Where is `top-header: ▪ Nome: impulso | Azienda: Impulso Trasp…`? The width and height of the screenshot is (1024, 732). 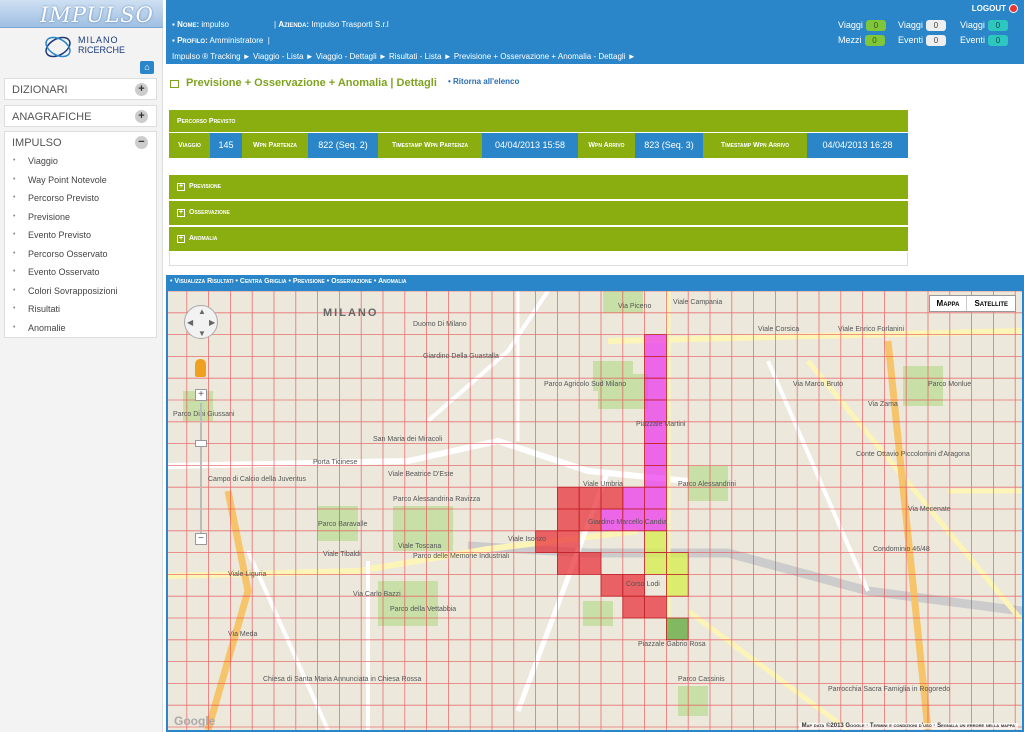
top-header: ▪ Nome: impulso | Azienda: Impulso Trasp… is located at coordinates (595, 25).